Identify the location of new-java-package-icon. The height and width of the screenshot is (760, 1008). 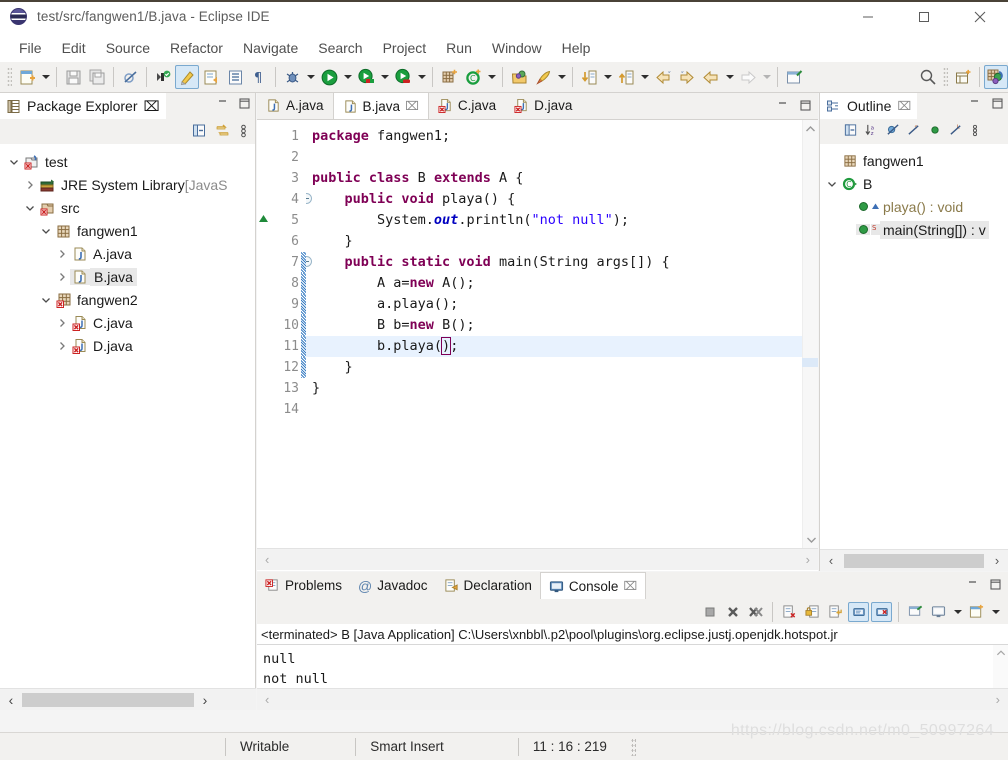
(163, 77).